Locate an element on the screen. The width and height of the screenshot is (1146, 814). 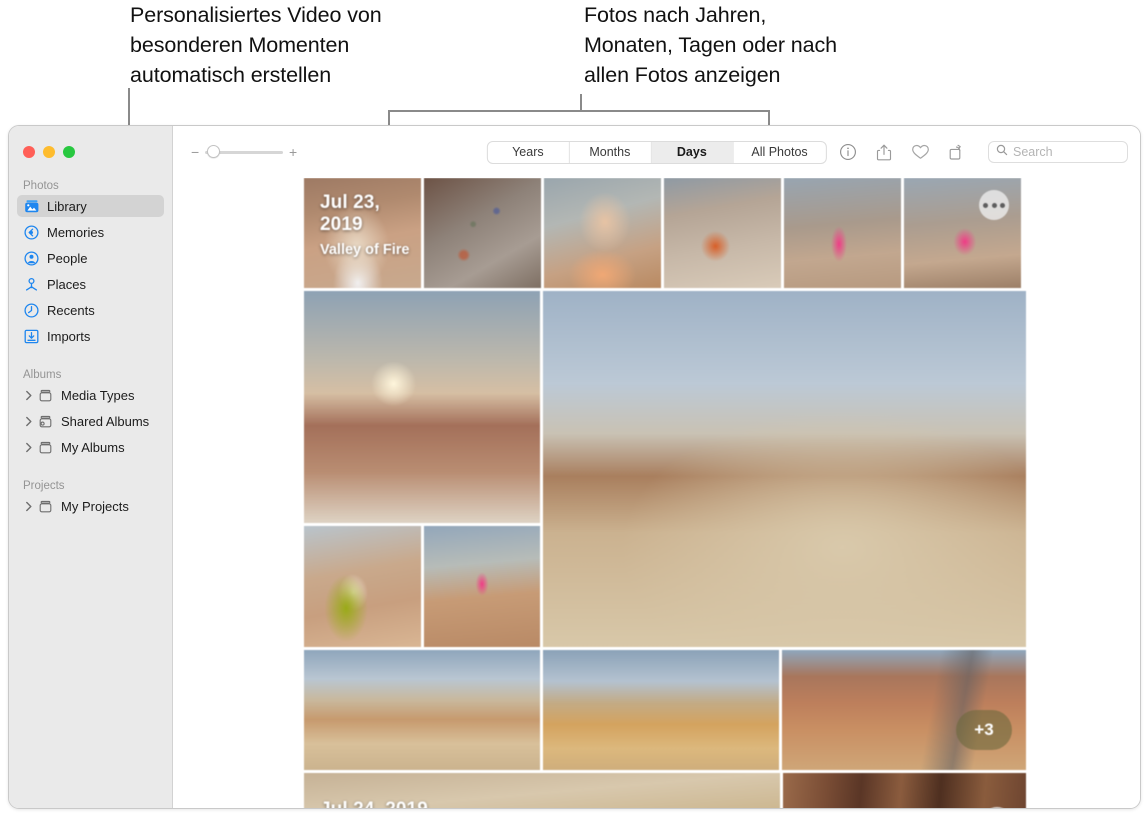
callout-tabs-bracket is located at coordinates (579, 111).